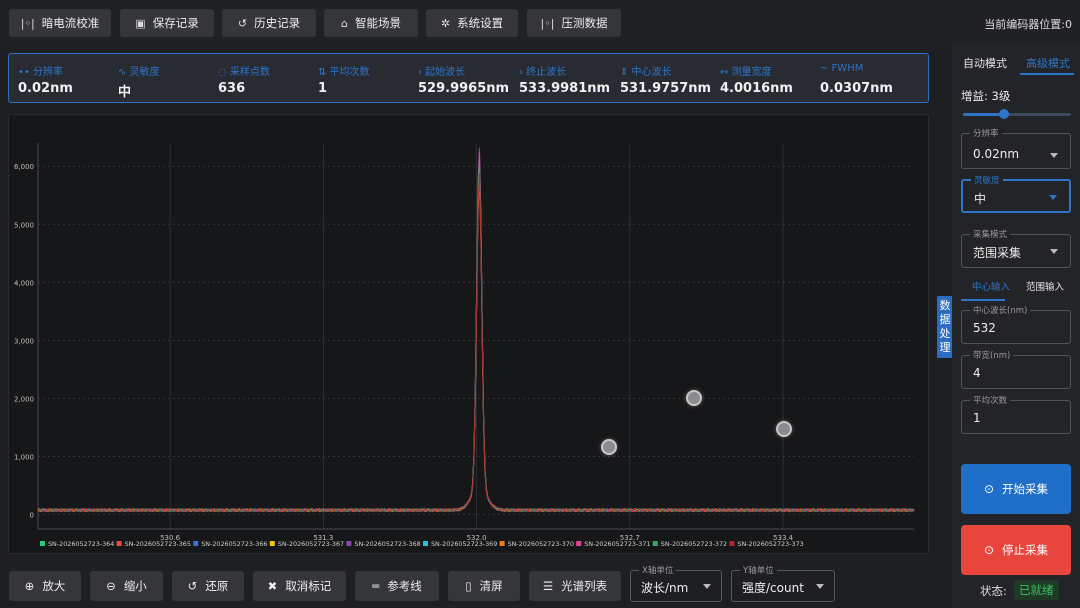  Describe the element at coordinates (1048, 63) in the screenshot. I see `tab-advanced-mode: 高级模式` at that location.